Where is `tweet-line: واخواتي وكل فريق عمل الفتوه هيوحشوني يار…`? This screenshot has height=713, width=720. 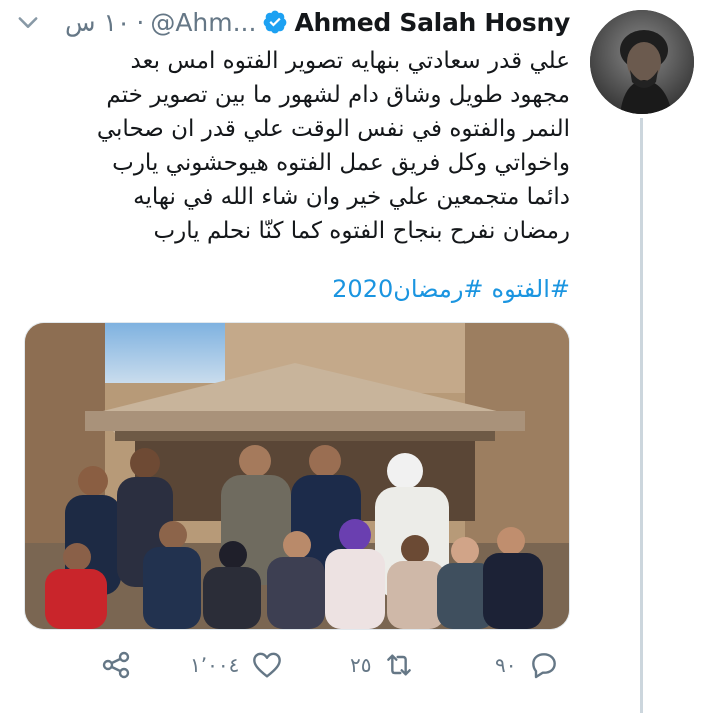 tweet-line: واخواتي وكل فريق عمل الفتوه هيوحشوني يار… is located at coordinates (341, 163).